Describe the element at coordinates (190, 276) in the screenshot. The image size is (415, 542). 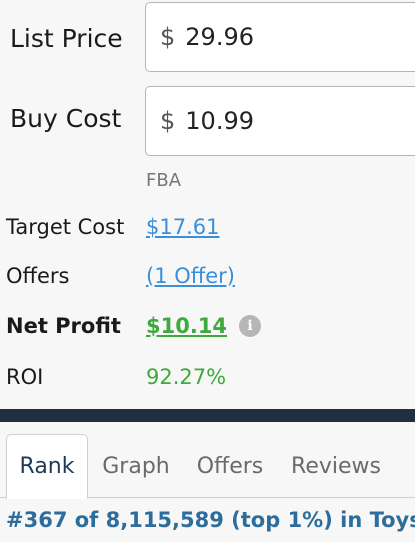
I see `offers-link: (1 Offer)` at that location.